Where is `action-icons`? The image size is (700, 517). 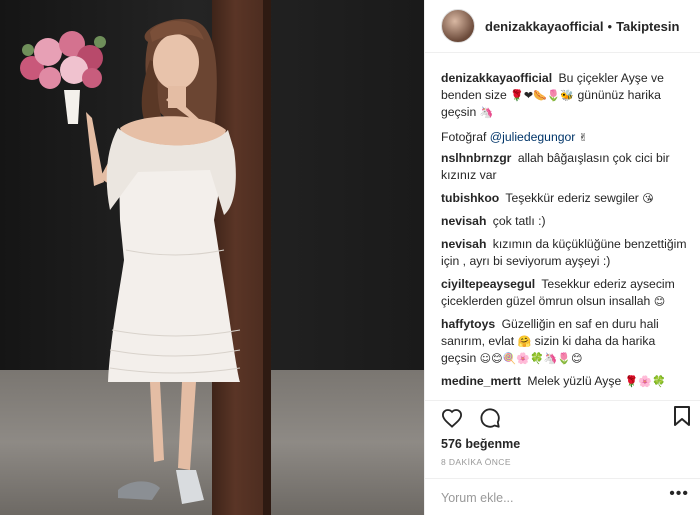
action-icons is located at coordinates (562, 418).